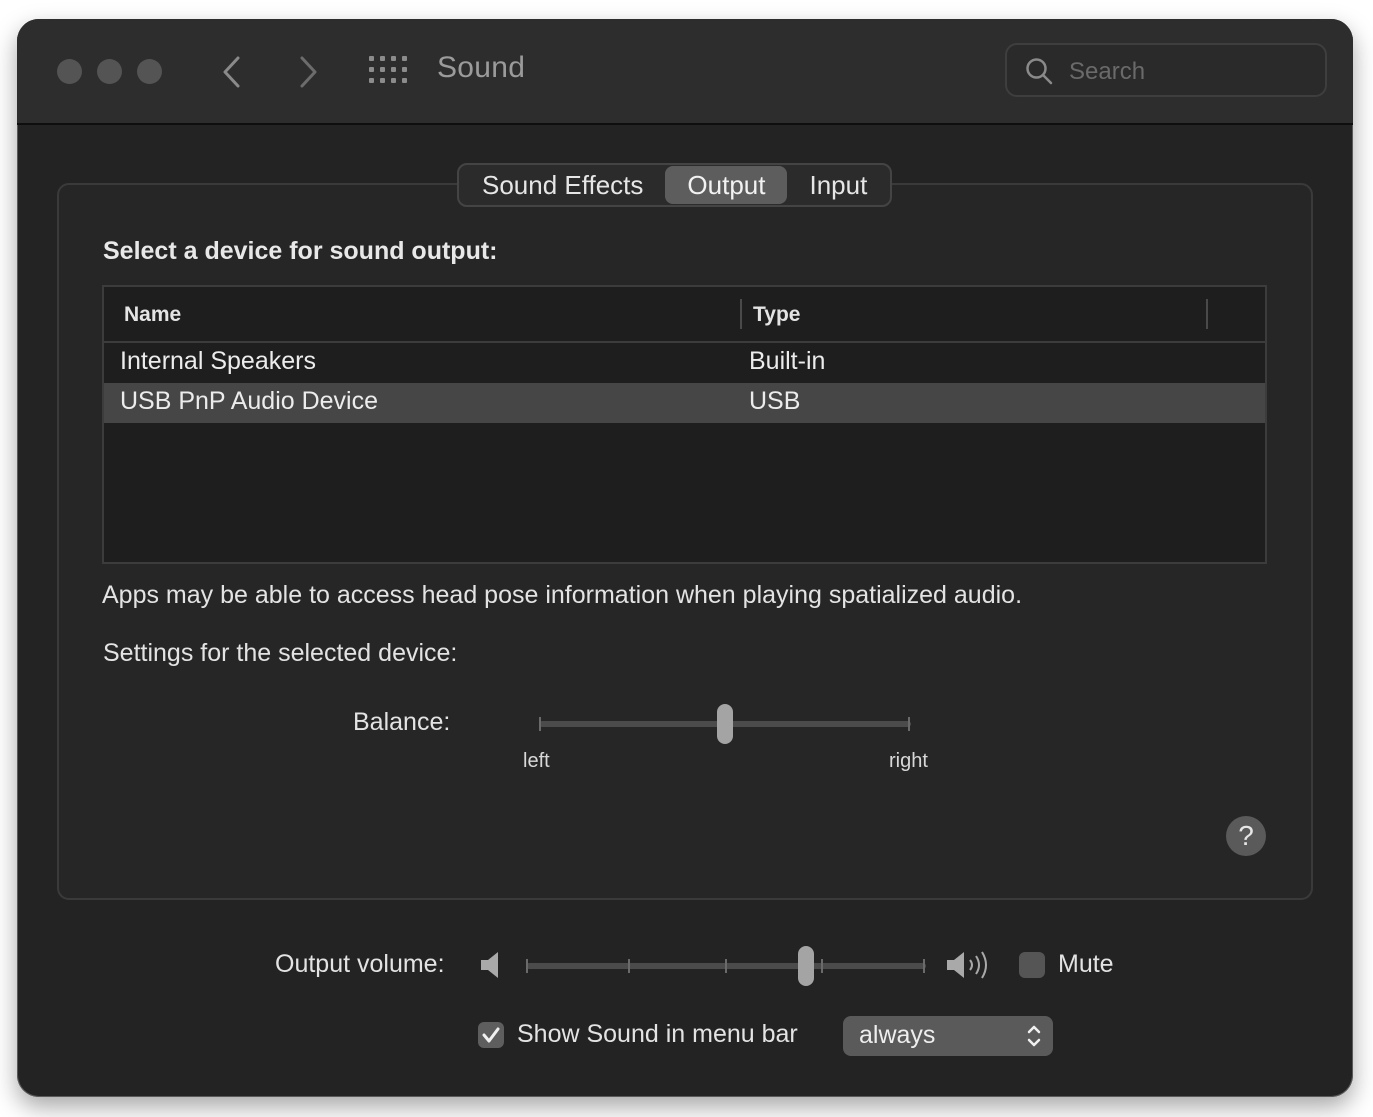  I want to click on tab-output: Output, so click(726, 185).